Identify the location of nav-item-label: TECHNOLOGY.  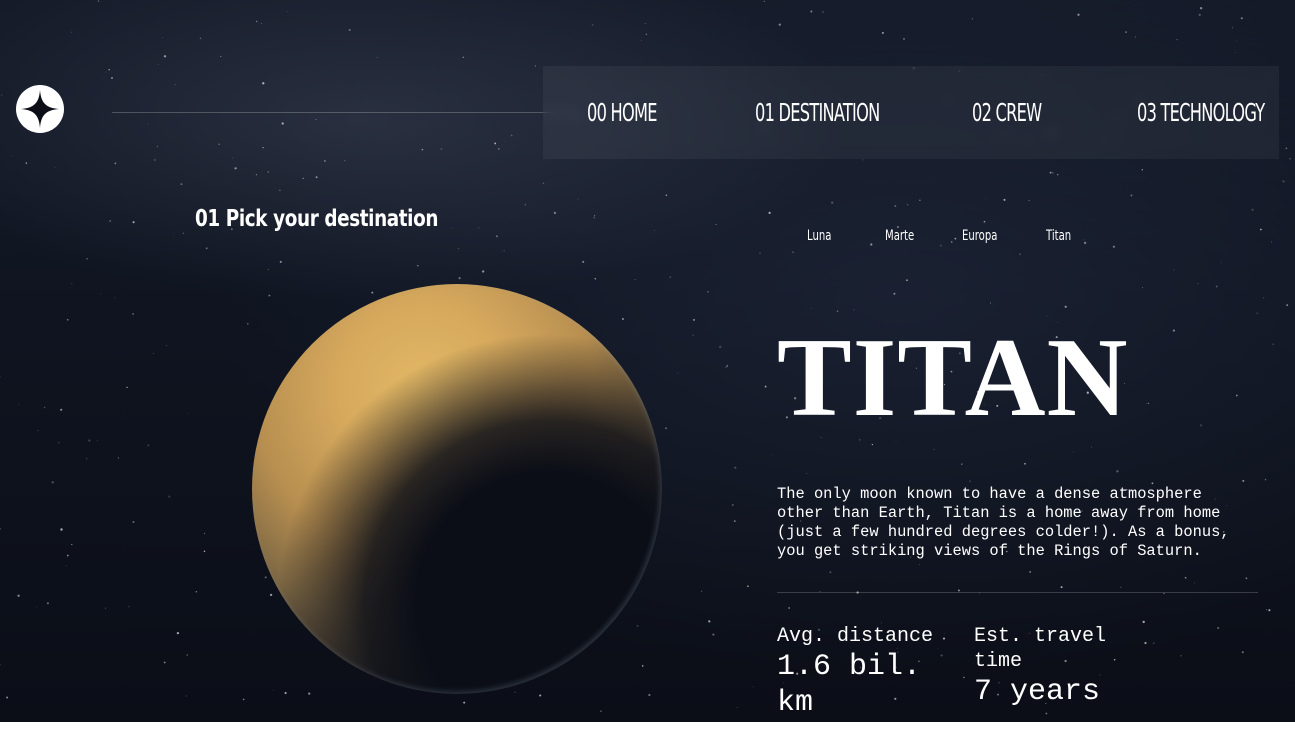
(1212, 112).